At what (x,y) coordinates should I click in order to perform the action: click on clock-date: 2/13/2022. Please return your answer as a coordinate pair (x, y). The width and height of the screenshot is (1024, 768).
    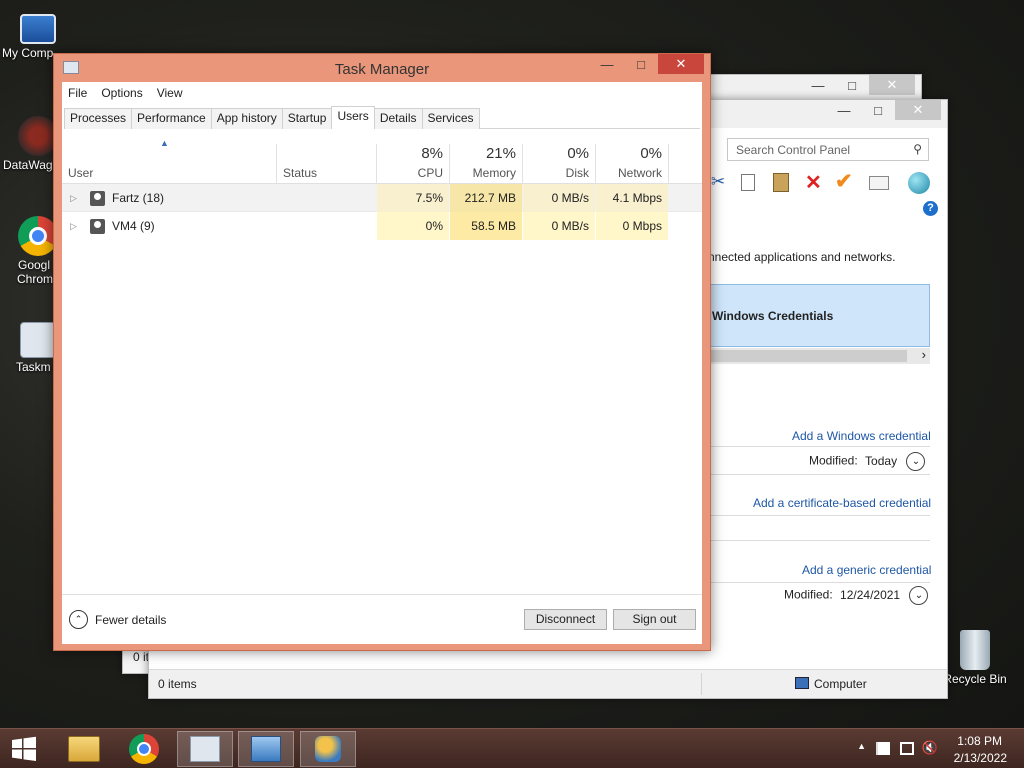
    Looking at the image, I should click on (980, 758).